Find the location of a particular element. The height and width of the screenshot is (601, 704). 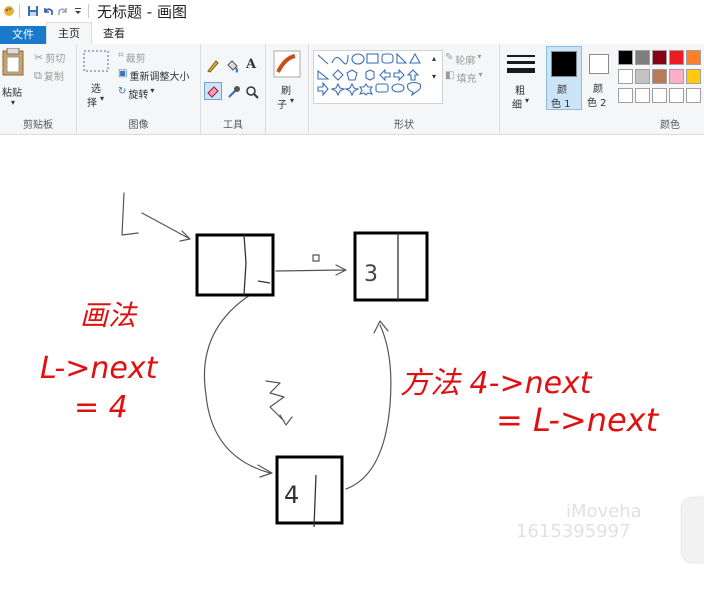

head-pointer-L is located at coordinates (130, 214).